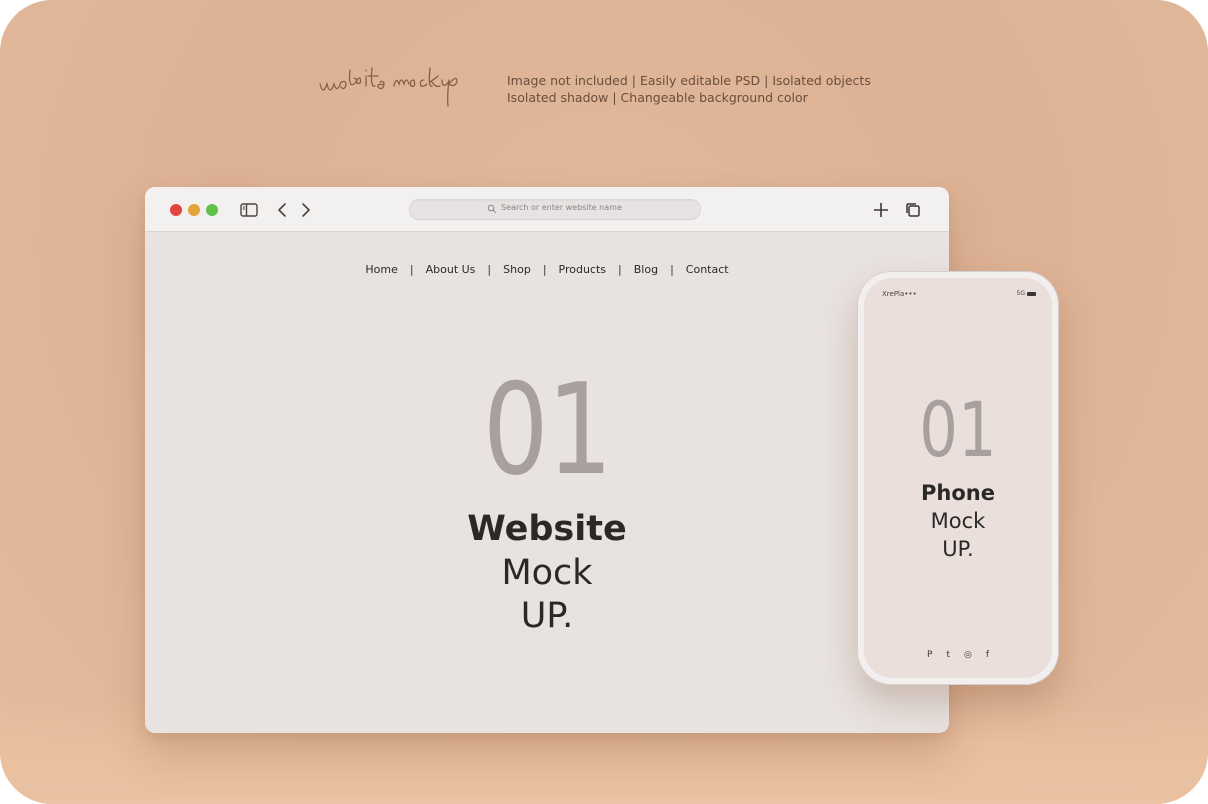  Describe the element at coordinates (958, 549) in the screenshot. I see `phone-hero-subtitle: UP.` at that location.